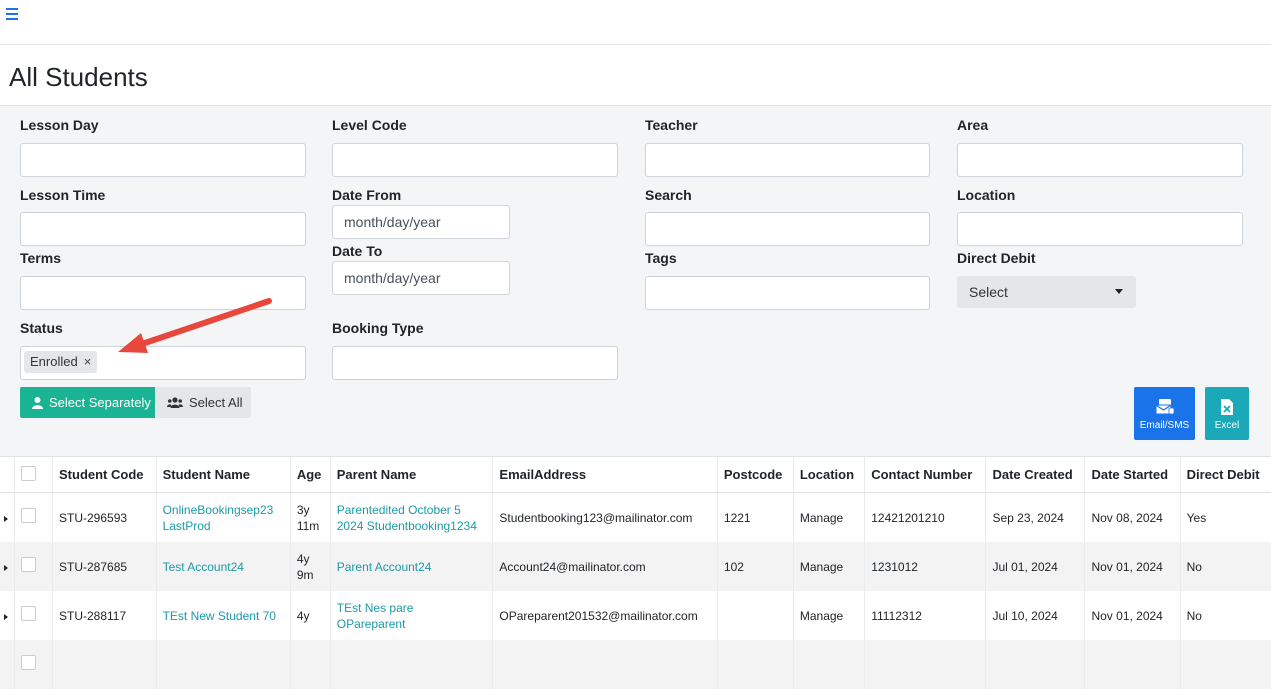 The height and width of the screenshot is (689, 1271). I want to click on booking-type-input, so click(475, 363).